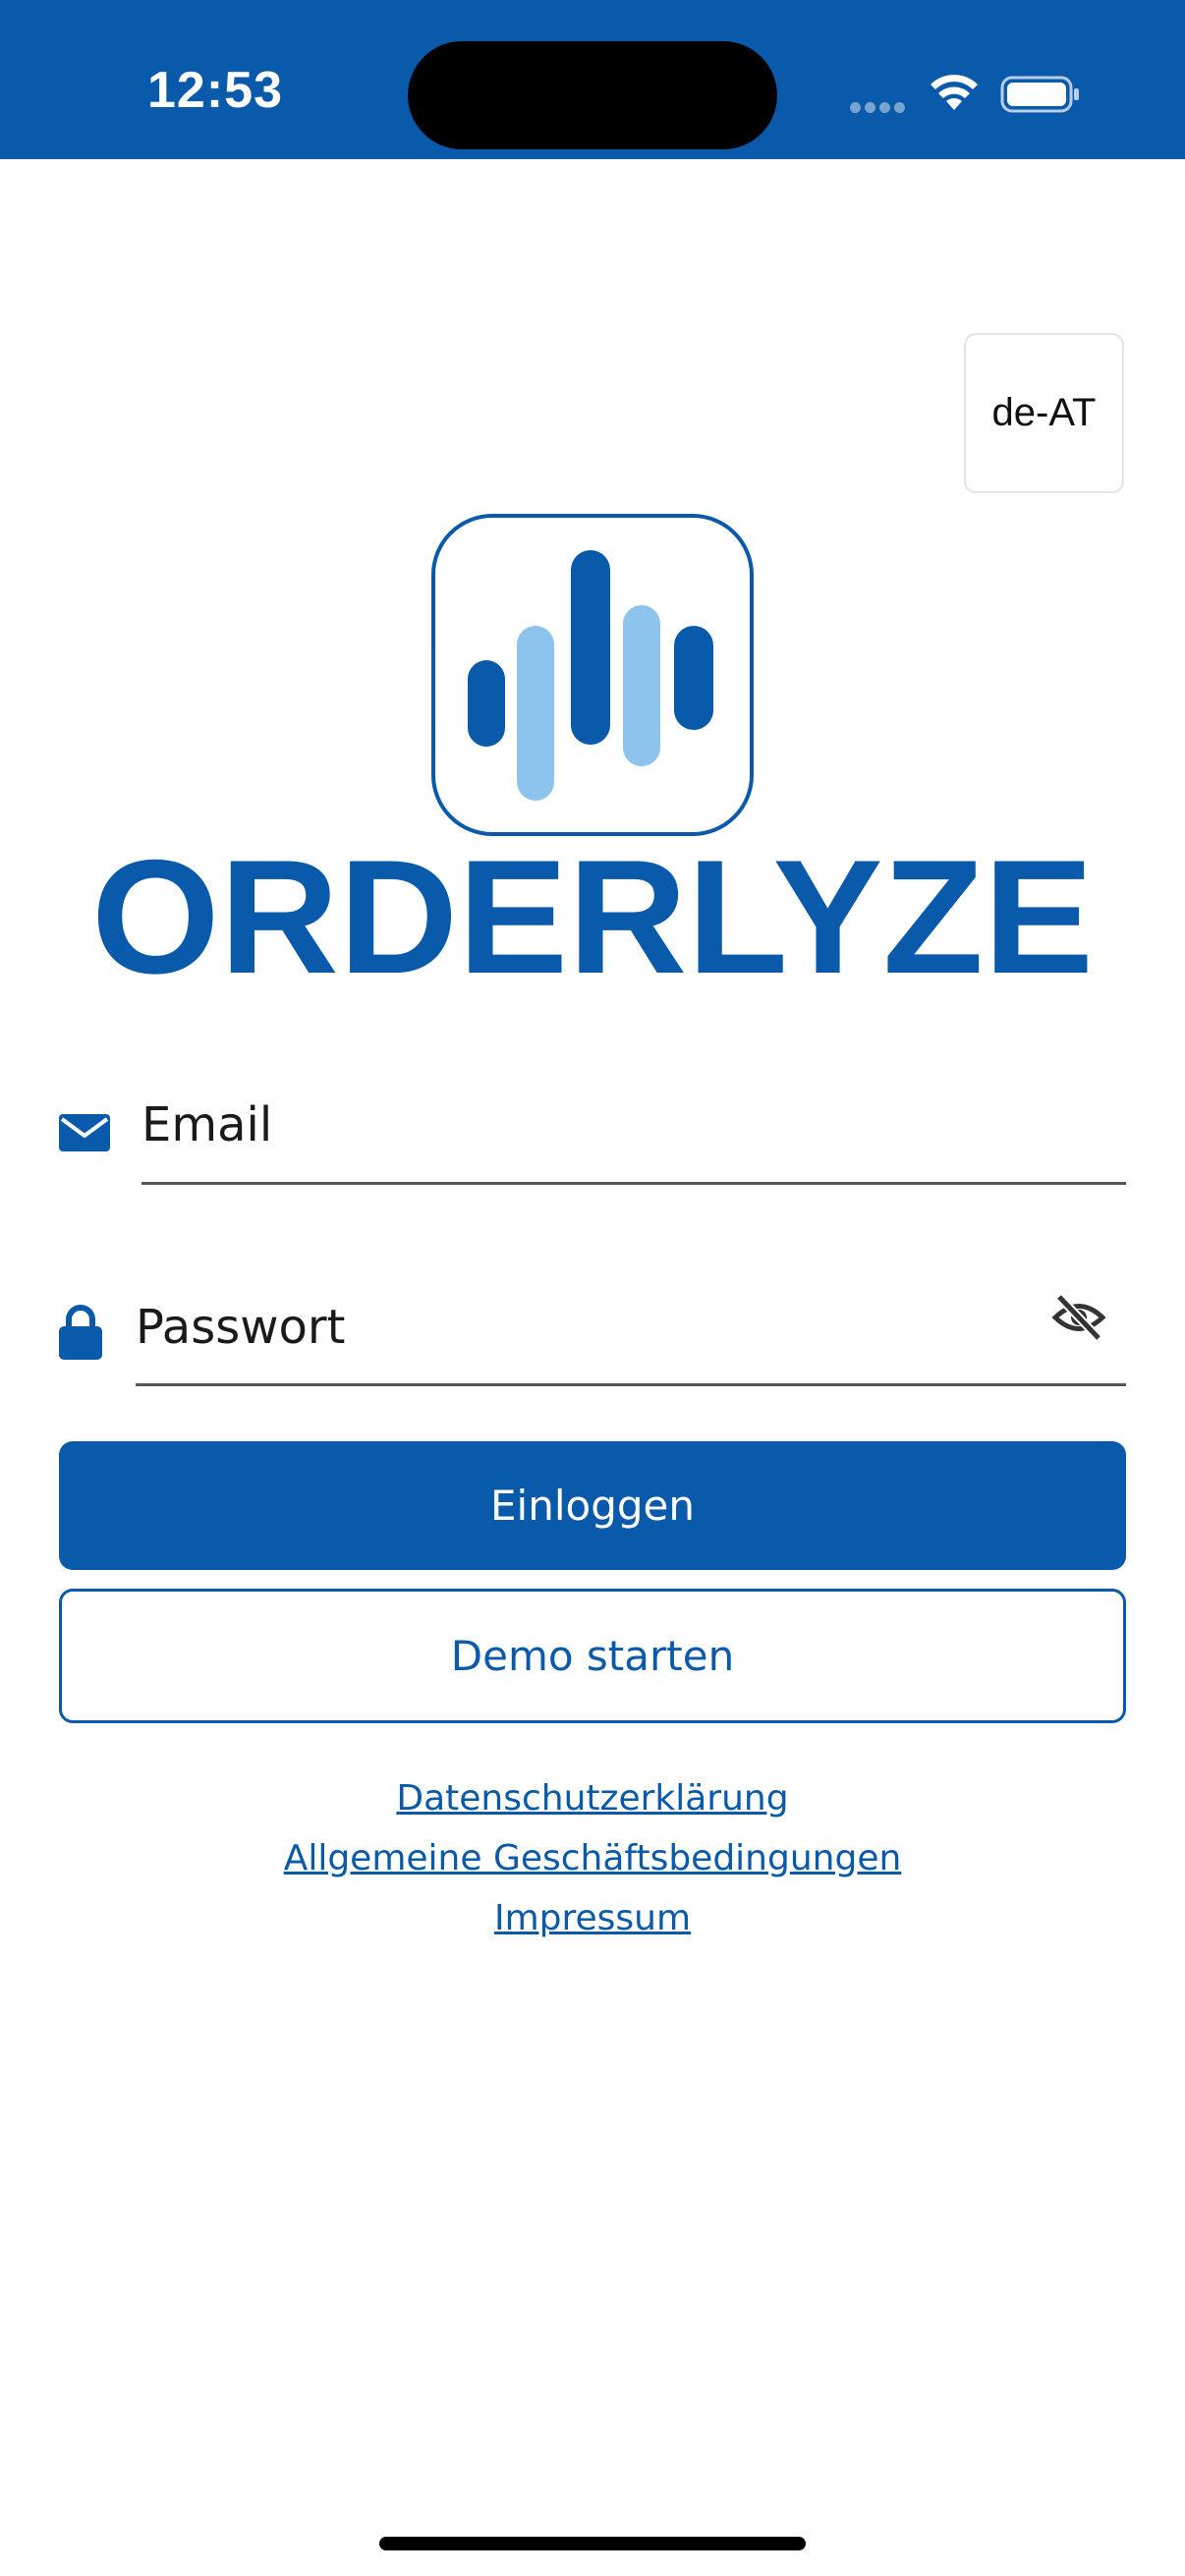  I want to click on cellular-signal-icon, so click(880, 106).